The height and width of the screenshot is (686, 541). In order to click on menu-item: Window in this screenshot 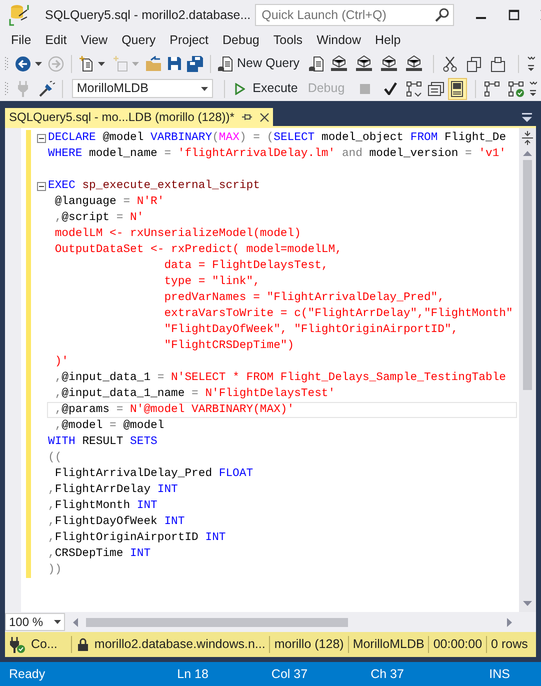, I will do `click(339, 40)`.